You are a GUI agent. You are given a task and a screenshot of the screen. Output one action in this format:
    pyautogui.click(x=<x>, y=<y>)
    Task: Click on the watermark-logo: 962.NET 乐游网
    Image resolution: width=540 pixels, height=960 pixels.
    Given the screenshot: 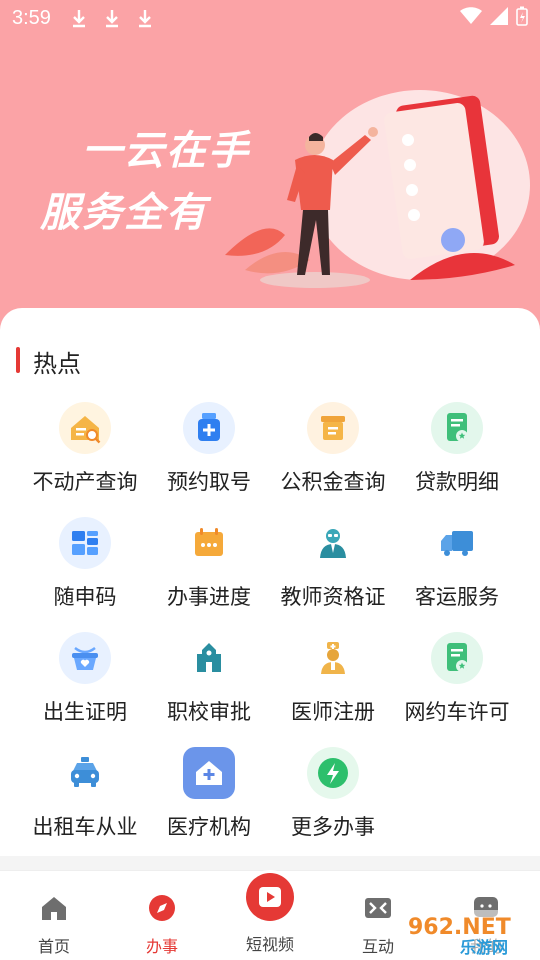 What is the action you would take?
    pyautogui.click(x=469, y=933)
    